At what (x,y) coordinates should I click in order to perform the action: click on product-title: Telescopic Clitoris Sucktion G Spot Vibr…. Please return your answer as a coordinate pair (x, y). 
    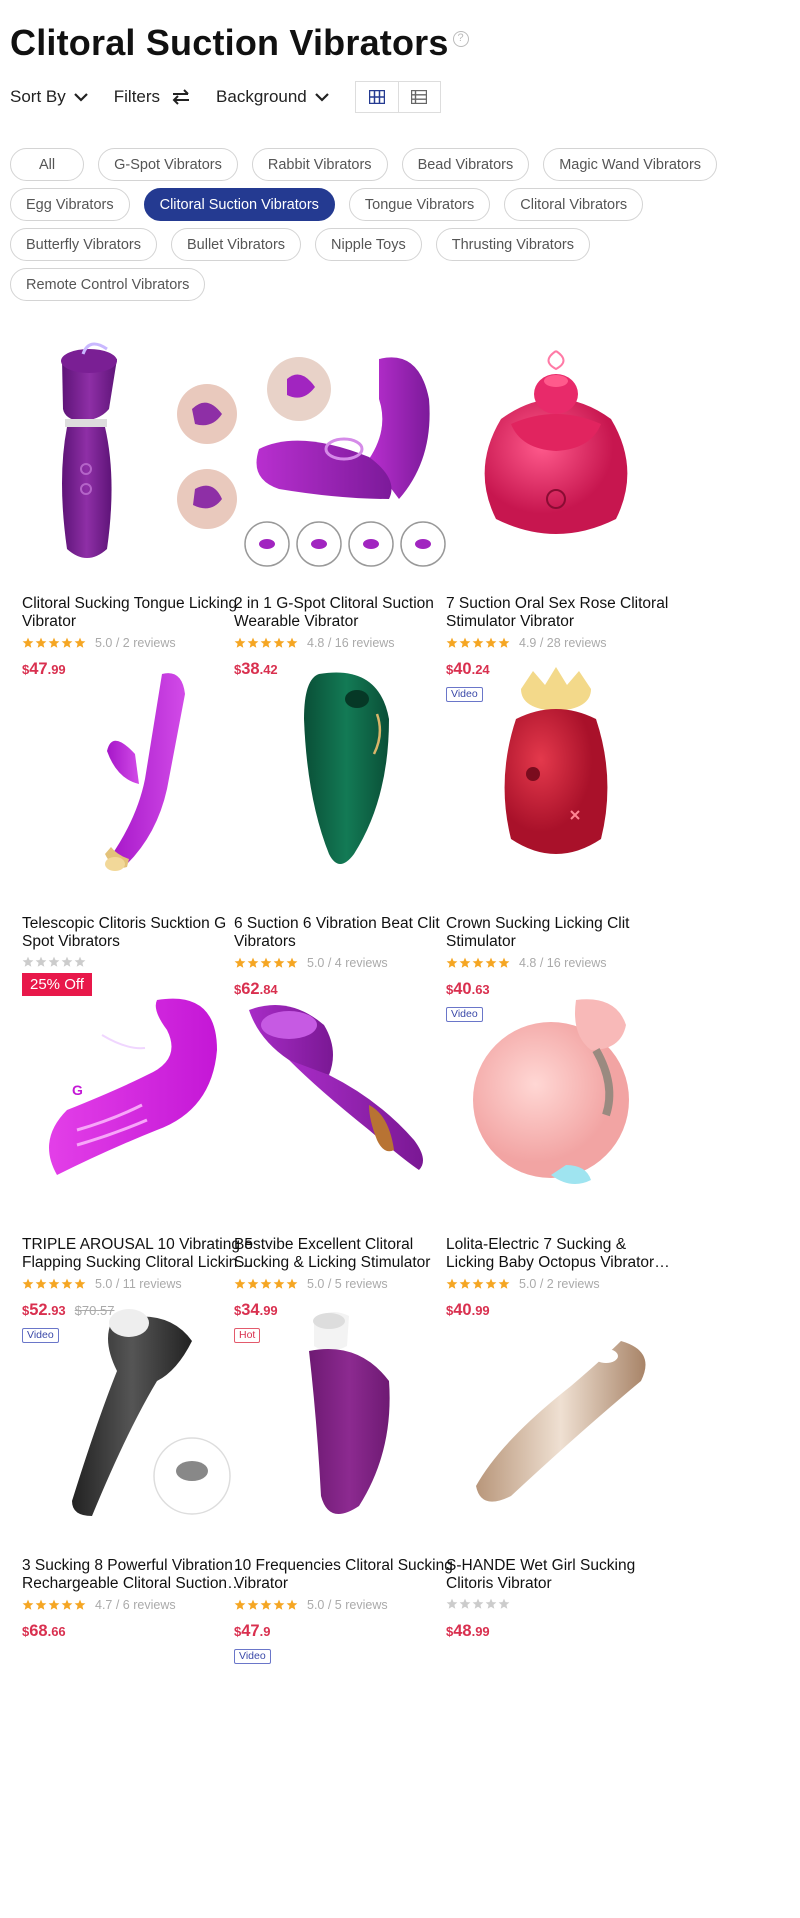
    Looking at the image, I should click on (138, 933).